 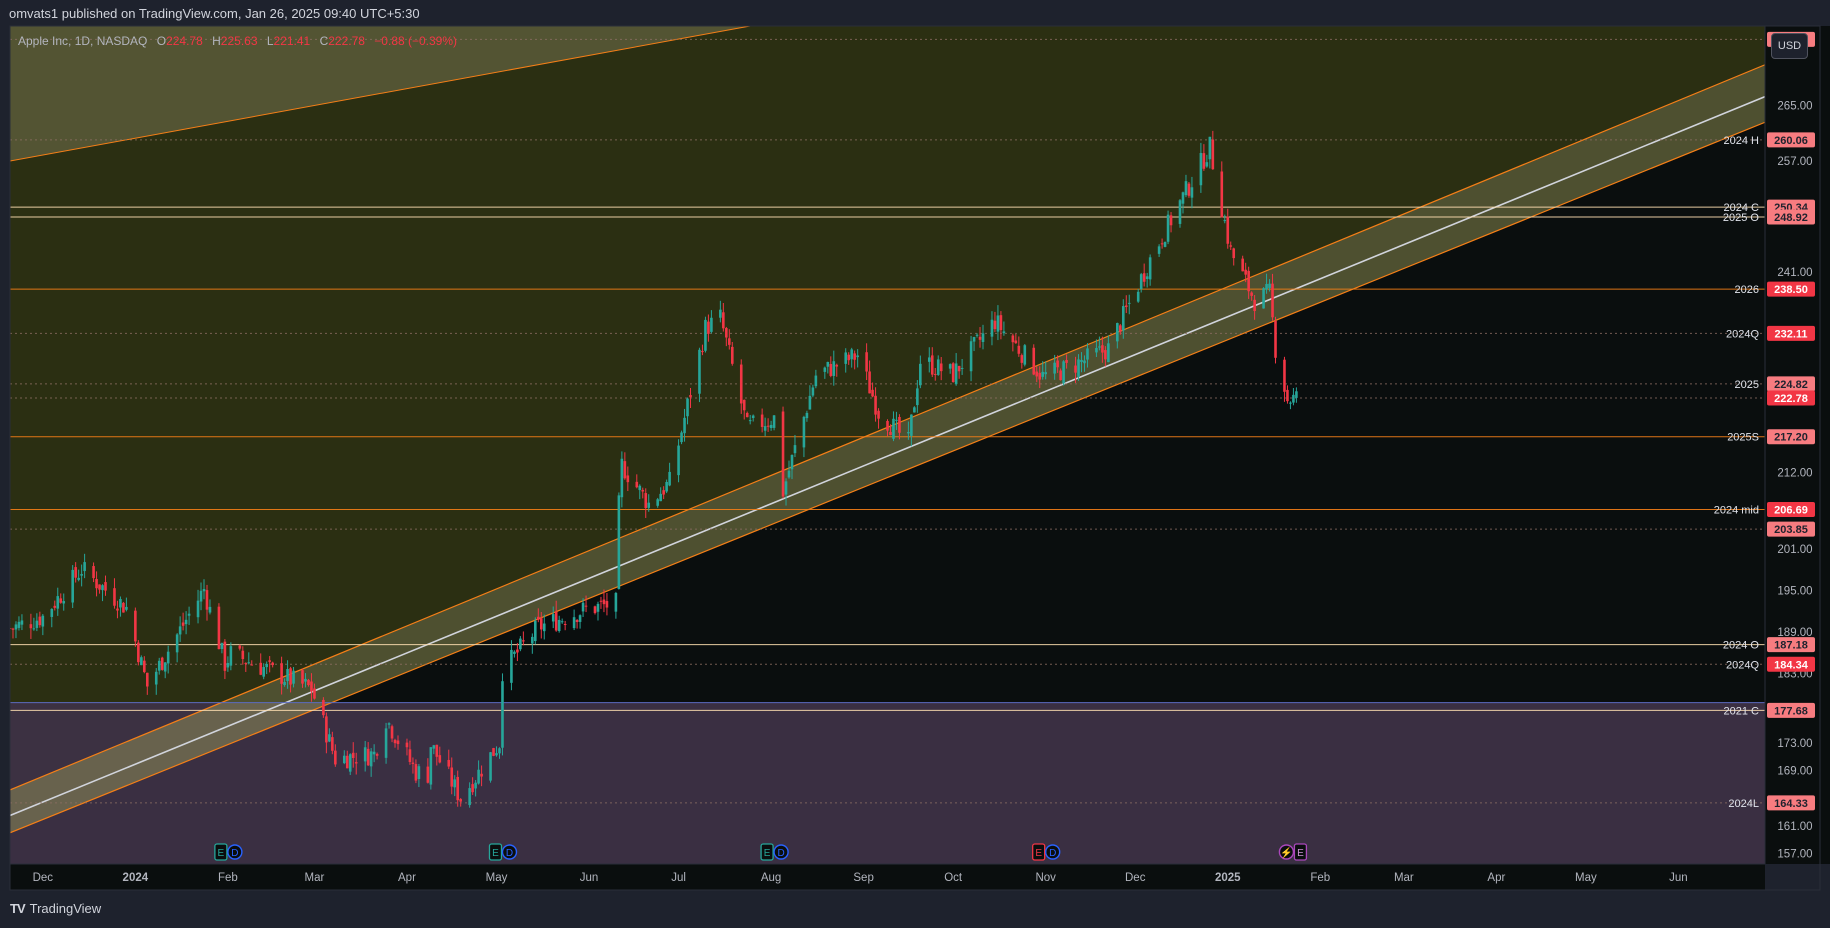 I want to click on brand: TV TradingView, so click(x=55, y=908).